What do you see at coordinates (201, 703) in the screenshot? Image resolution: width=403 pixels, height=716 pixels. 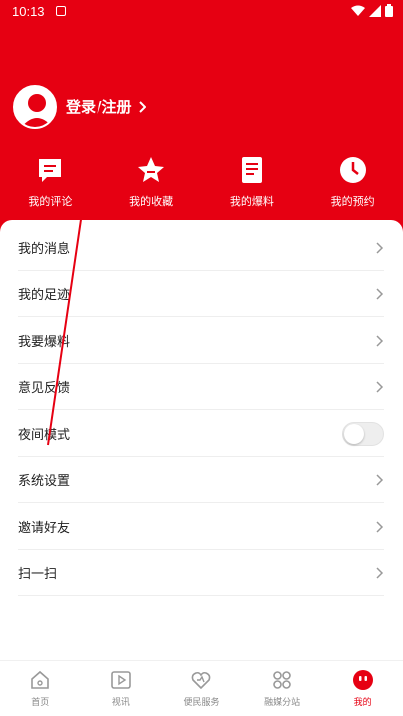 I see `nav-label: 便民服务` at bounding box center [201, 703].